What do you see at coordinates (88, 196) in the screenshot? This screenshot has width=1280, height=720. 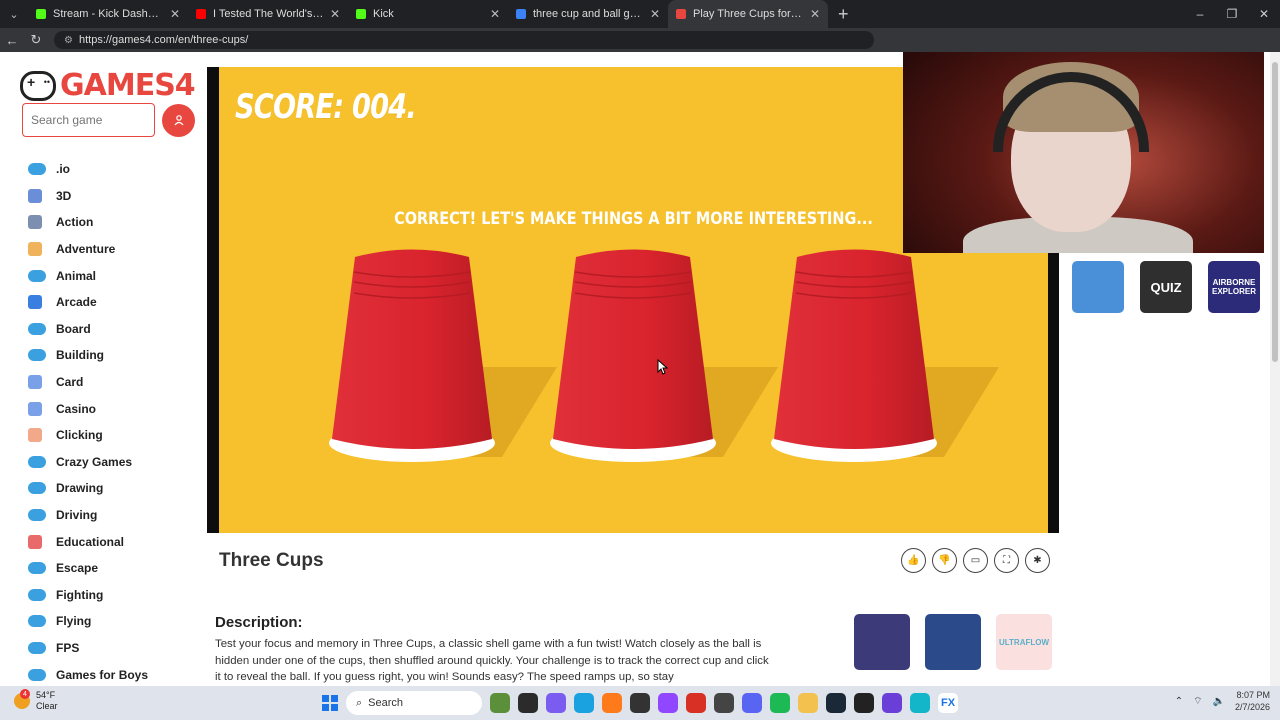 I see `sidebar-item-category: 3D` at bounding box center [88, 196].